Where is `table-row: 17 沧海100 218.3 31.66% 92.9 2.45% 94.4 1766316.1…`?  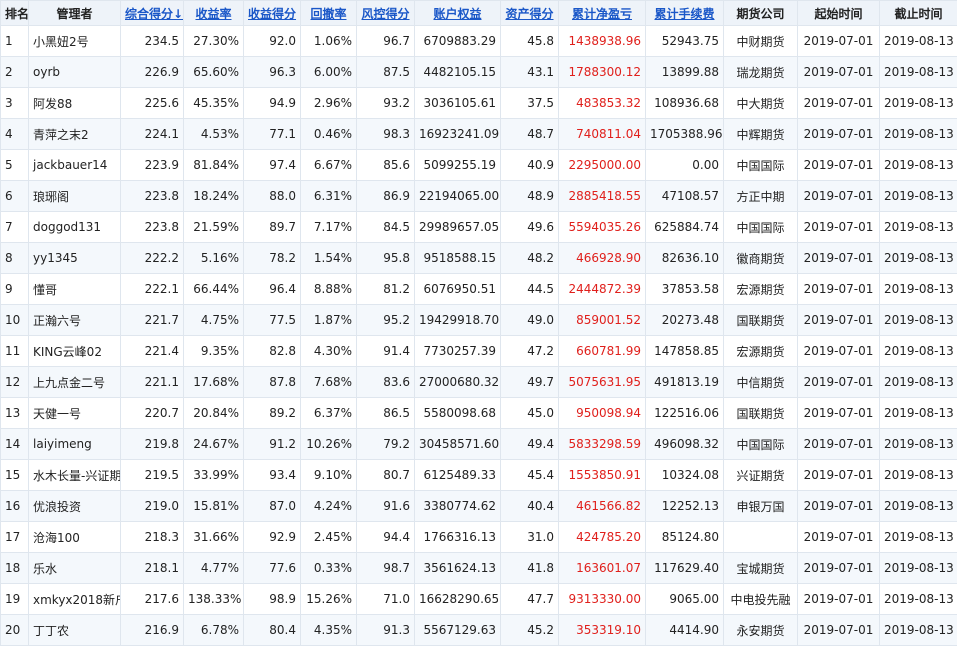 table-row: 17 沧海100 218.3 31.66% 92.9 2.45% 94.4 1766316.1… is located at coordinates (478, 537).